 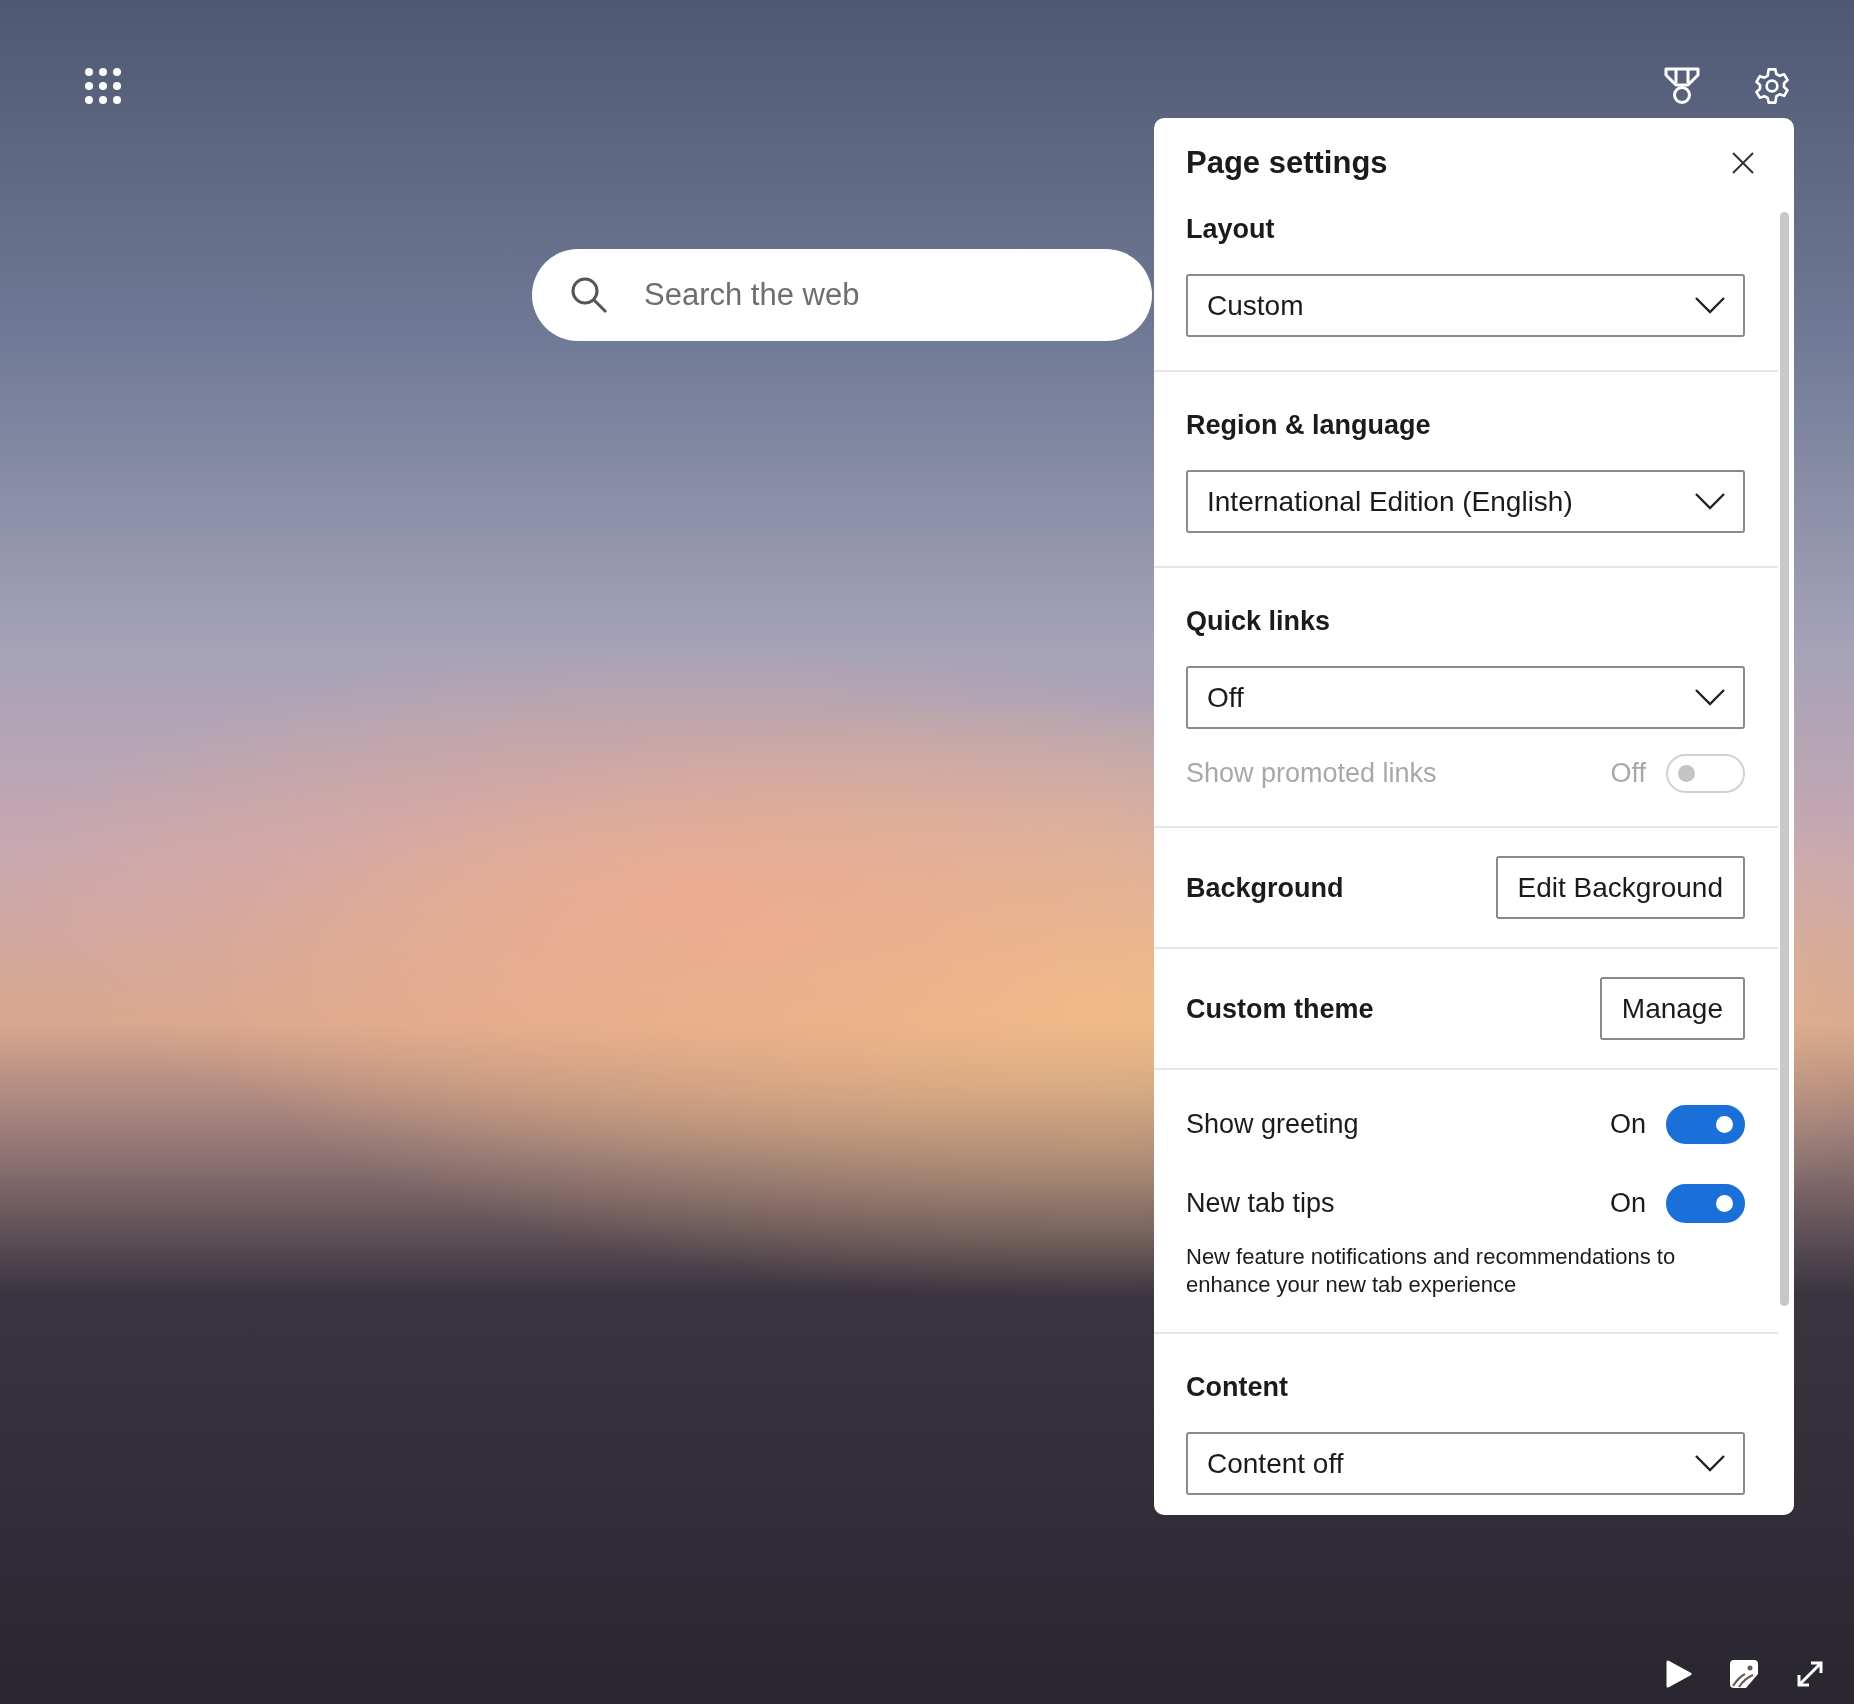 What do you see at coordinates (1287, 163) in the screenshot?
I see `panel-title: Page settings` at bounding box center [1287, 163].